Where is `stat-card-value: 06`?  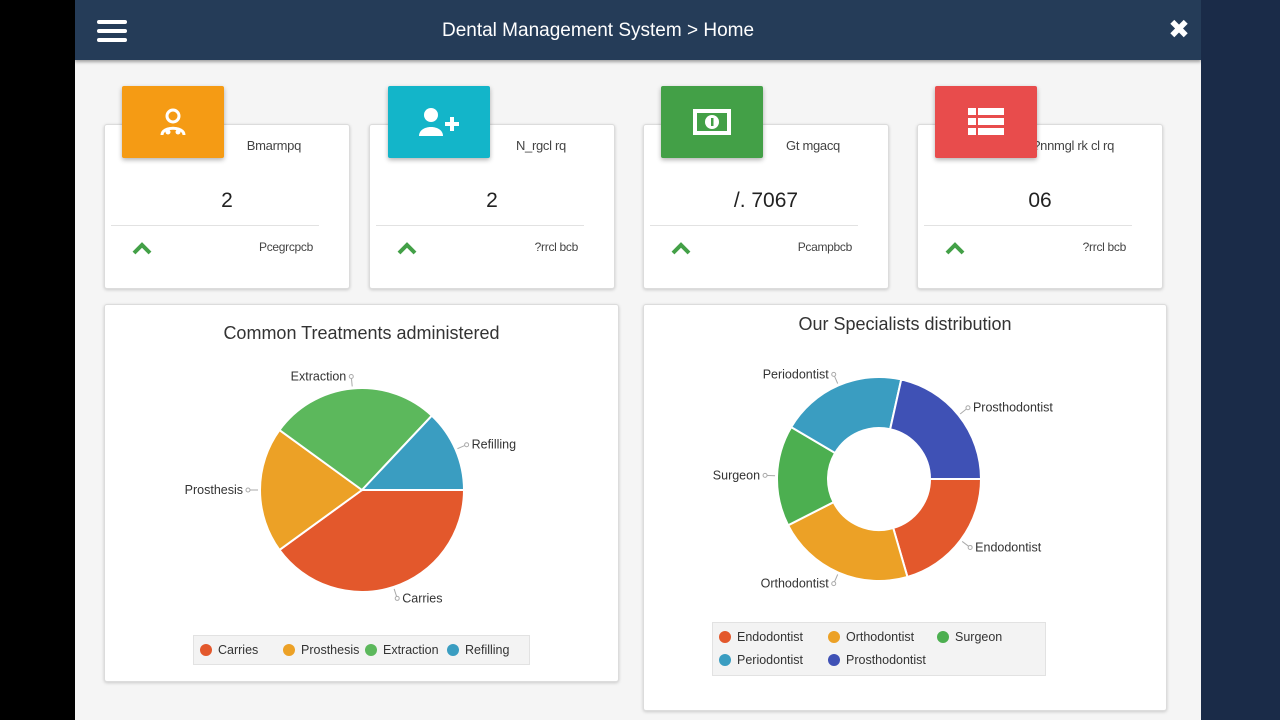 stat-card-value: 06 is located at coordinates (1040, 200).